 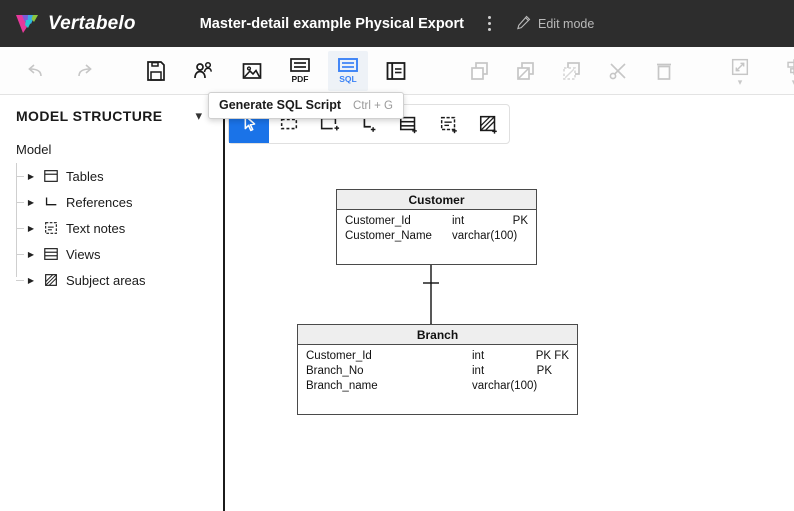 I want to click on cut-button, so click(x=618, y=71).